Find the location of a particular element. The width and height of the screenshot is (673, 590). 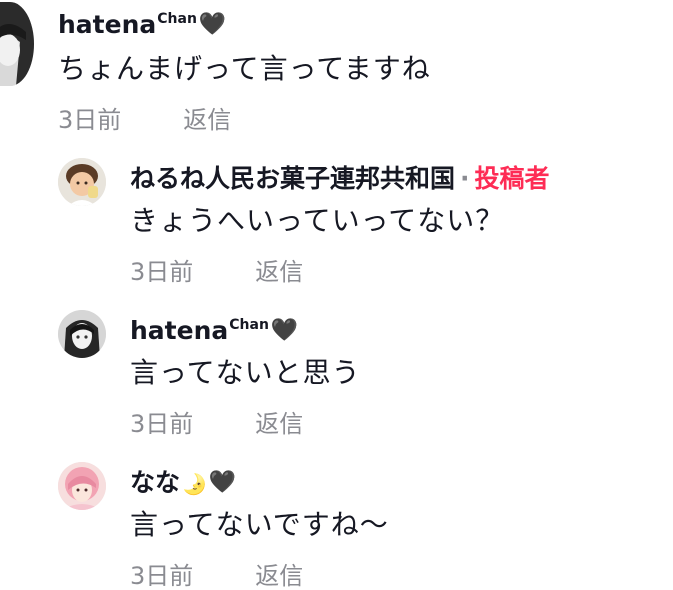

avatar-pink-hair-icon is located at coordinates (82, 486).